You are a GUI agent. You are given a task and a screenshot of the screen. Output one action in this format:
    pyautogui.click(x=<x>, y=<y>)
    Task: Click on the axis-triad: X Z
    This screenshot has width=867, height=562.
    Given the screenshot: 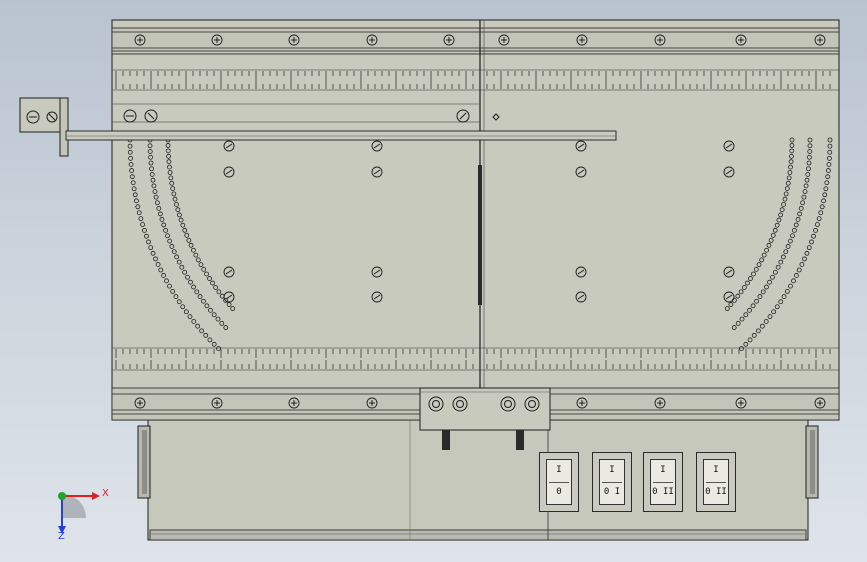 What is the action you would take?
    pyautogui.click(x=87, y=514)
    